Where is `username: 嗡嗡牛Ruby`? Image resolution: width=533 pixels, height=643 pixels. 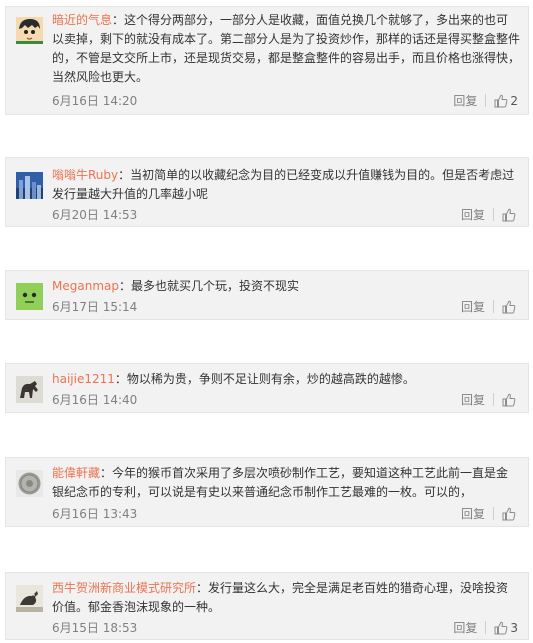
username: 嗡嗡牛Ruby is located at coordinates (85, 175).